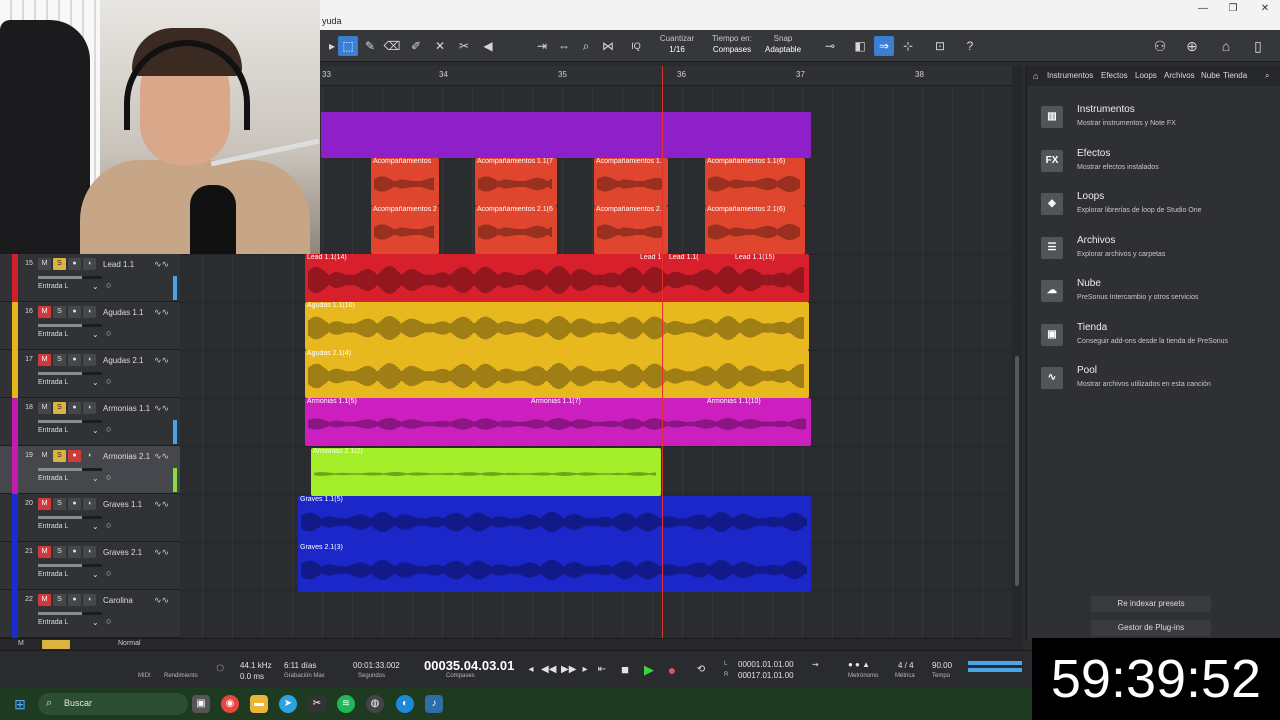  What do you see at coordinates (488, 46) in the screenshot?
I see `listen-tool-icon: ◀` at bounding box center [488, 46].